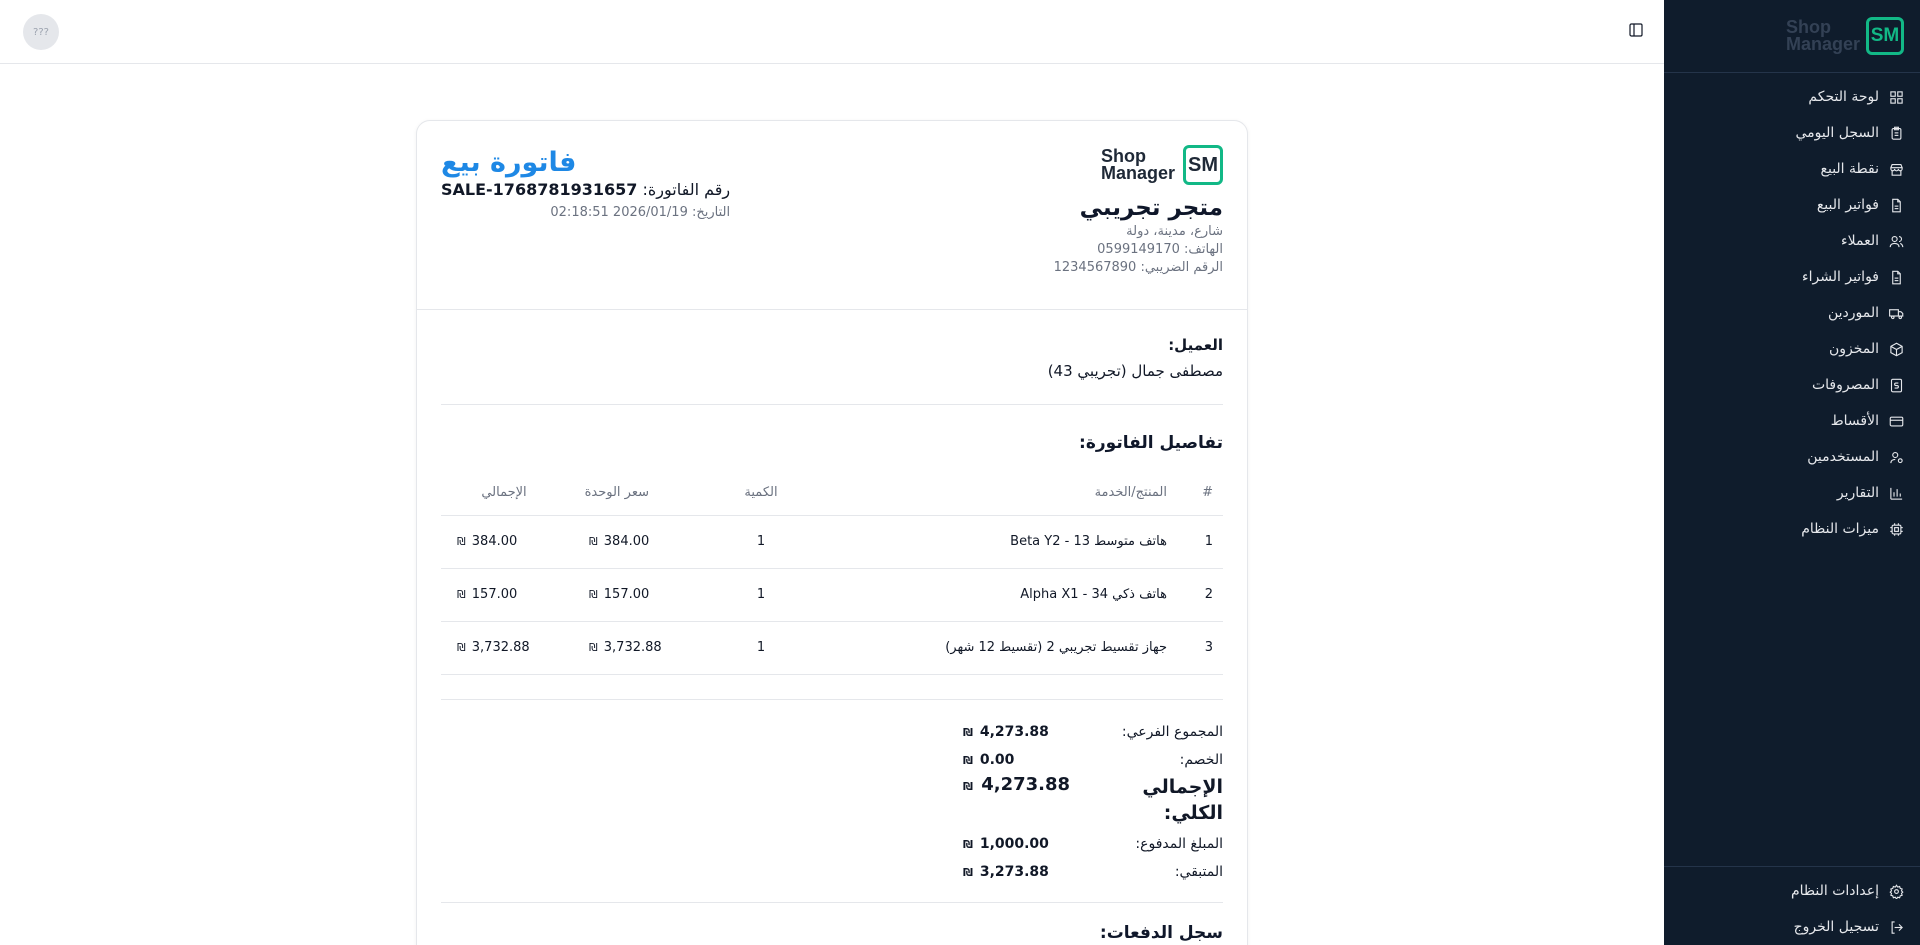 The width and height of the screenshot is (1920, 945). I want to click on remaining-row: المتبقي: ₪ 3,273.88, so click(1093, 872).